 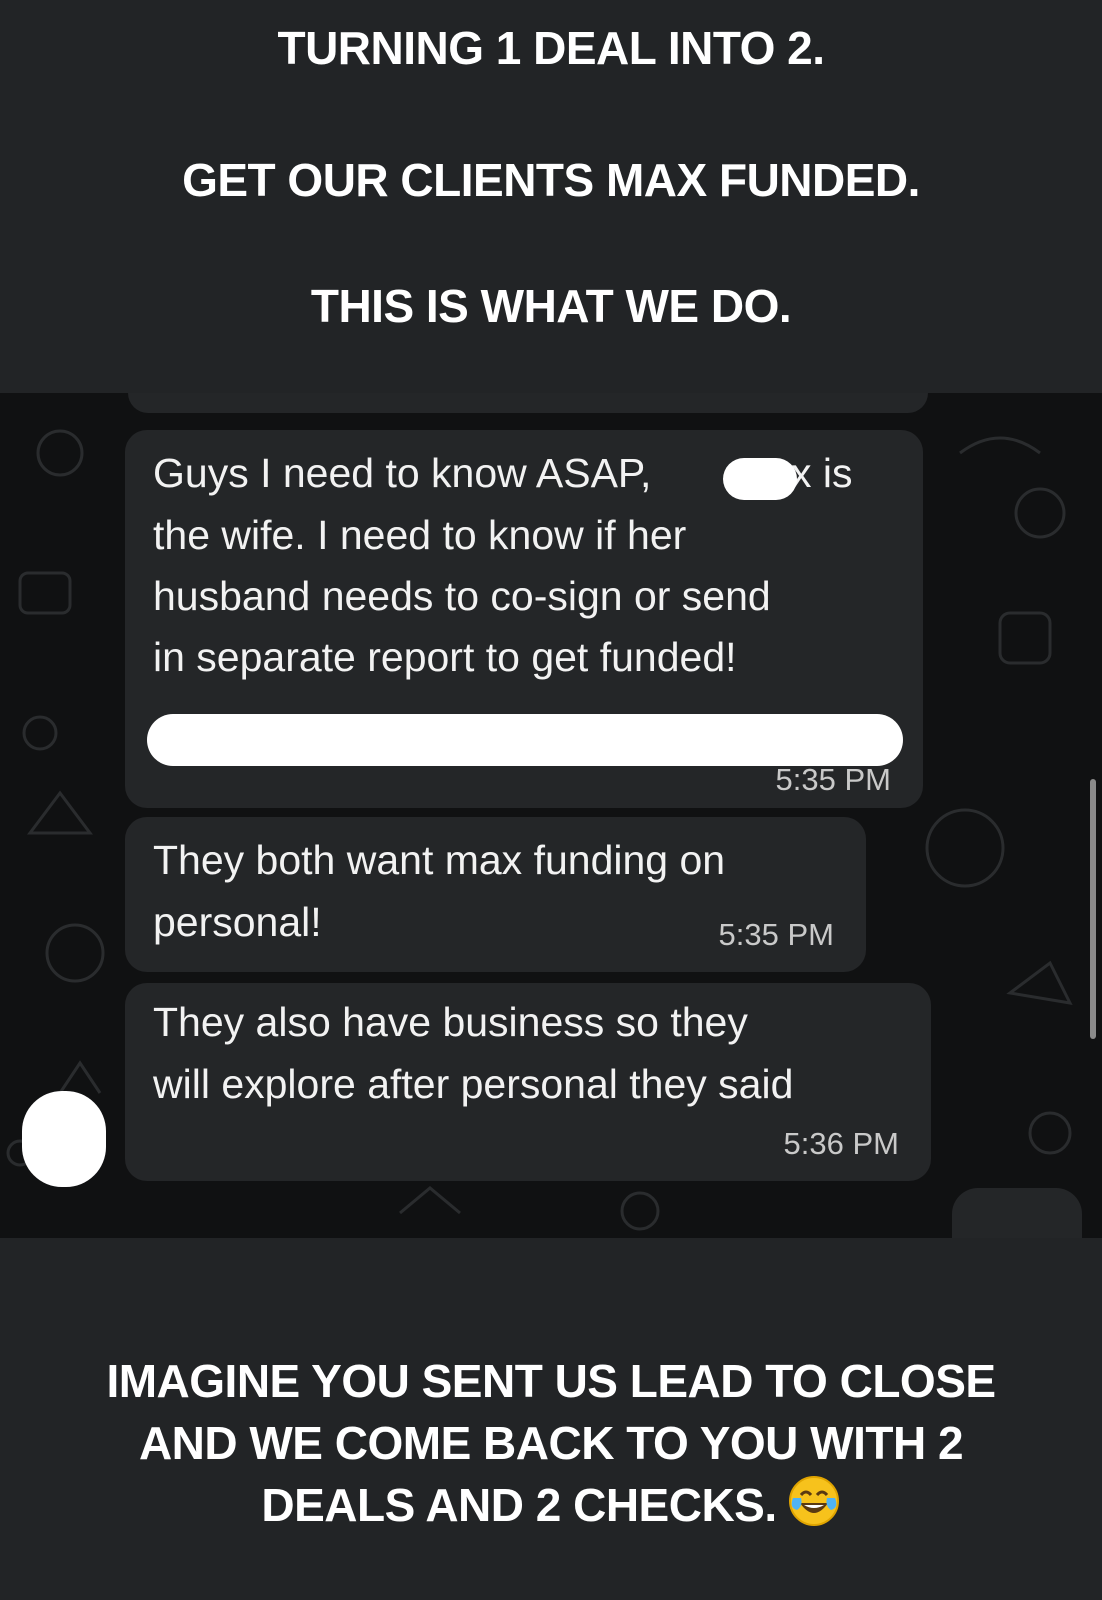 I want to click on message-2-time: 5:35 PM, so click(x=776, y=934).